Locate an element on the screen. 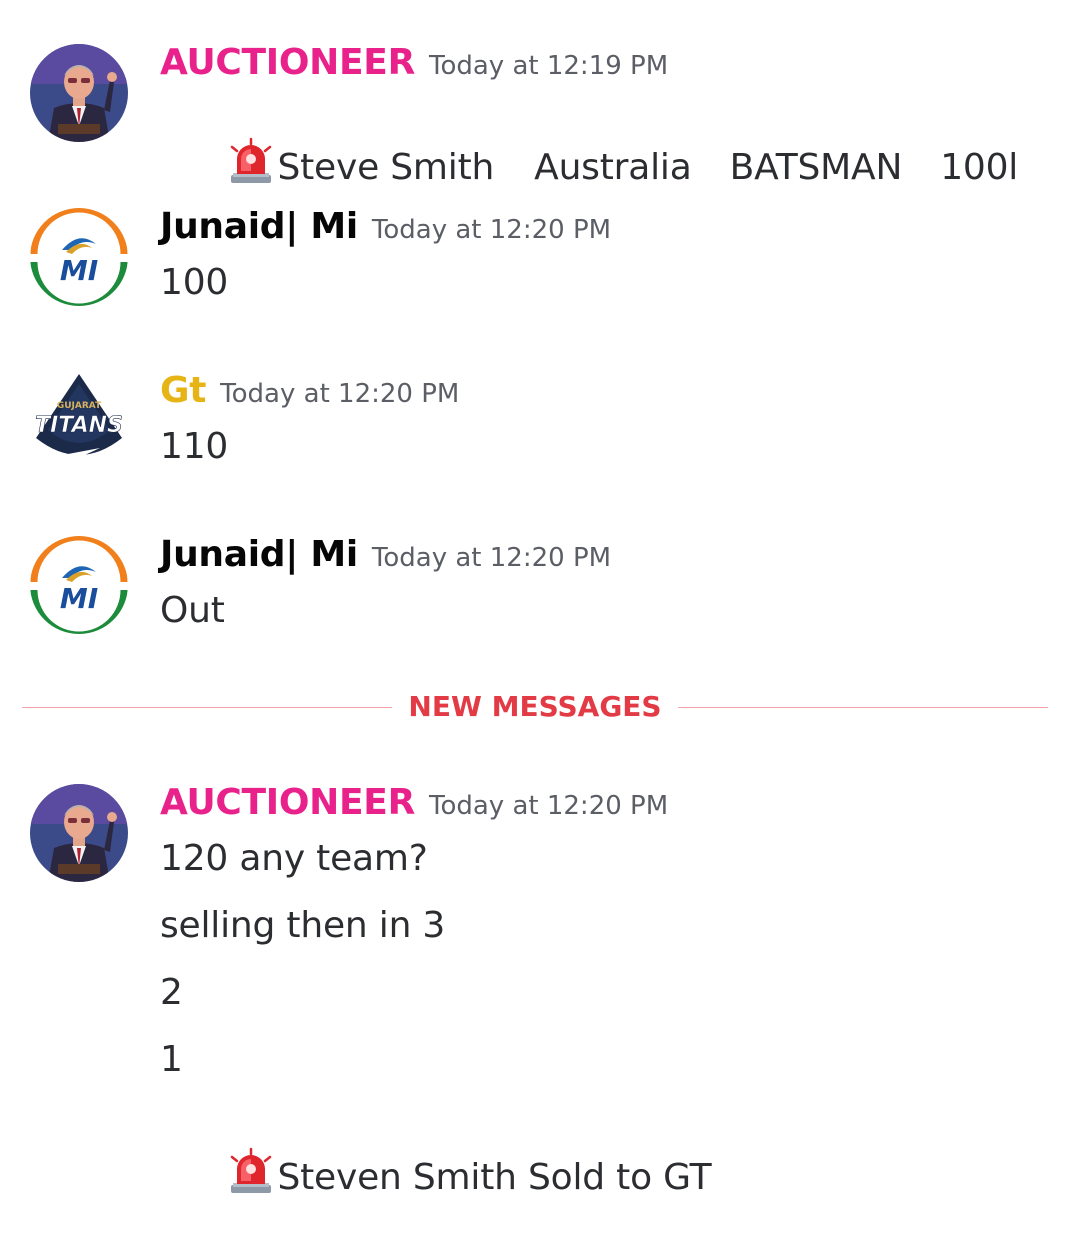 The width and height of the screenshot is (1070, 1239). new-messages-divider: NEW MESSAGES is located at coordinates (535, 707).